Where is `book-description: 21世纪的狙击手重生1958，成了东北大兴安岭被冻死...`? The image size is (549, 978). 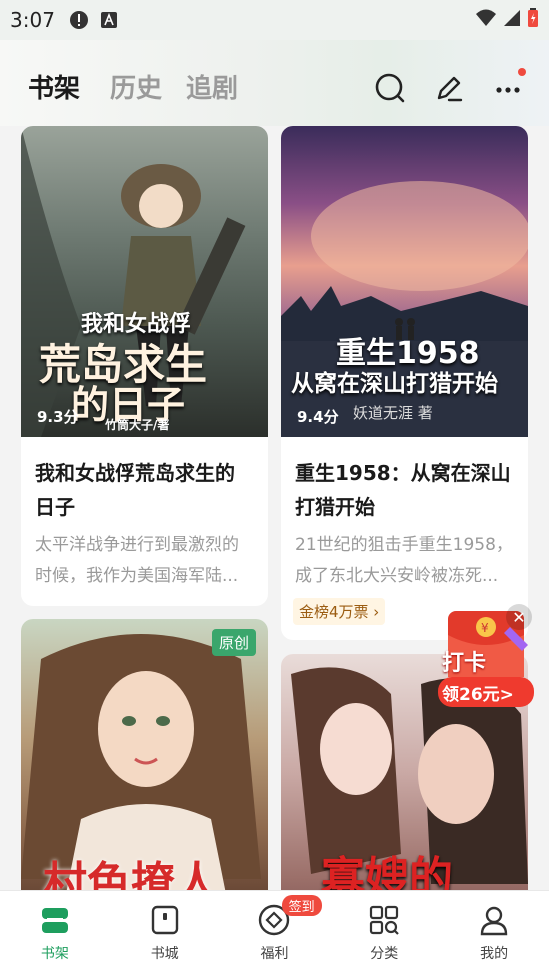 book-description: 21世纪的狙击手重生1958，成了东北大兴安岭被冻死... is located at coordinates (404, 560).